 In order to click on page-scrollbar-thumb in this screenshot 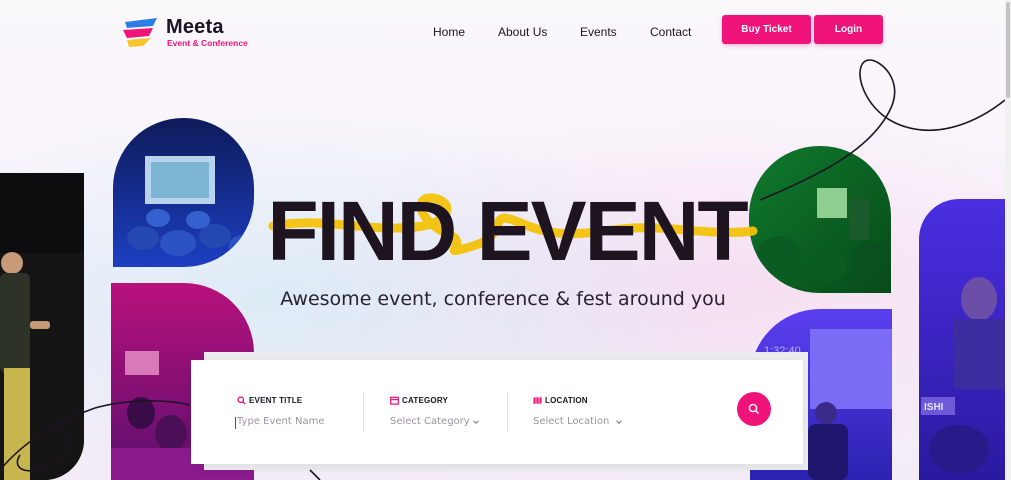, I will do `click(1008, 50)`.